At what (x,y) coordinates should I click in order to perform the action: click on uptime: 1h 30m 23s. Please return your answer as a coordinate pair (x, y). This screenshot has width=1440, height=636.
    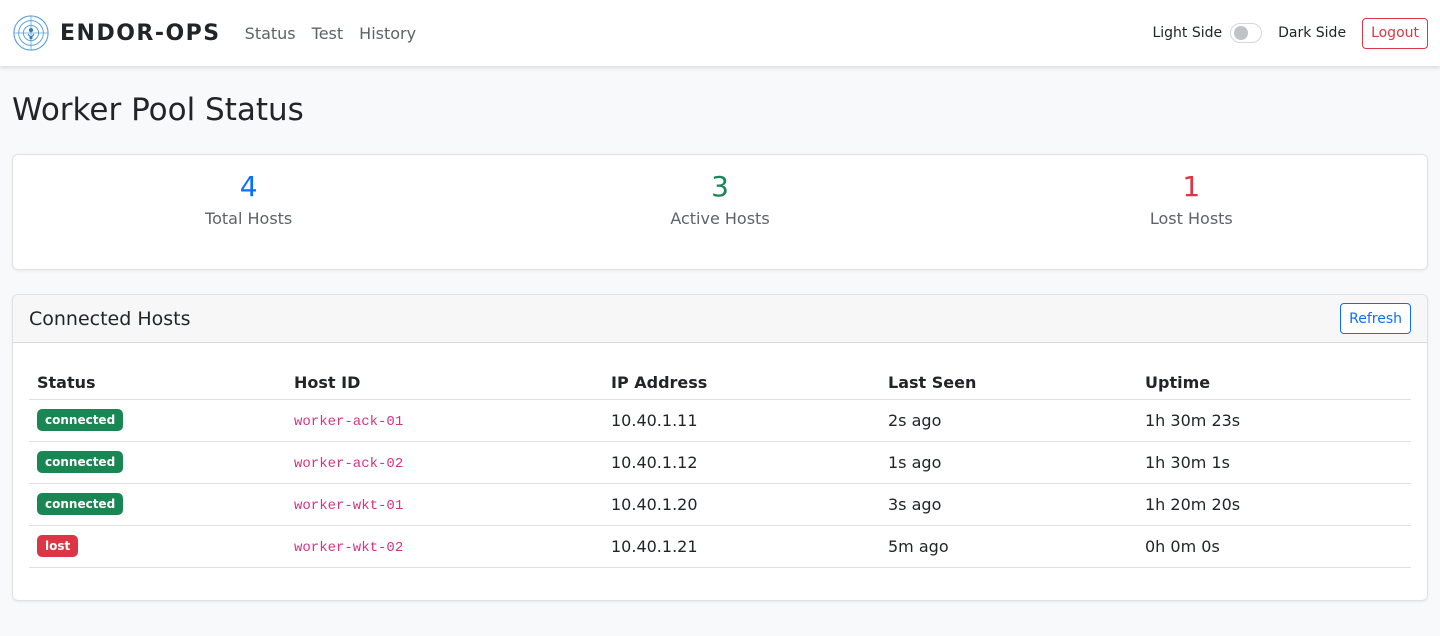
    Looking at the image, I should click on (1274, 420).